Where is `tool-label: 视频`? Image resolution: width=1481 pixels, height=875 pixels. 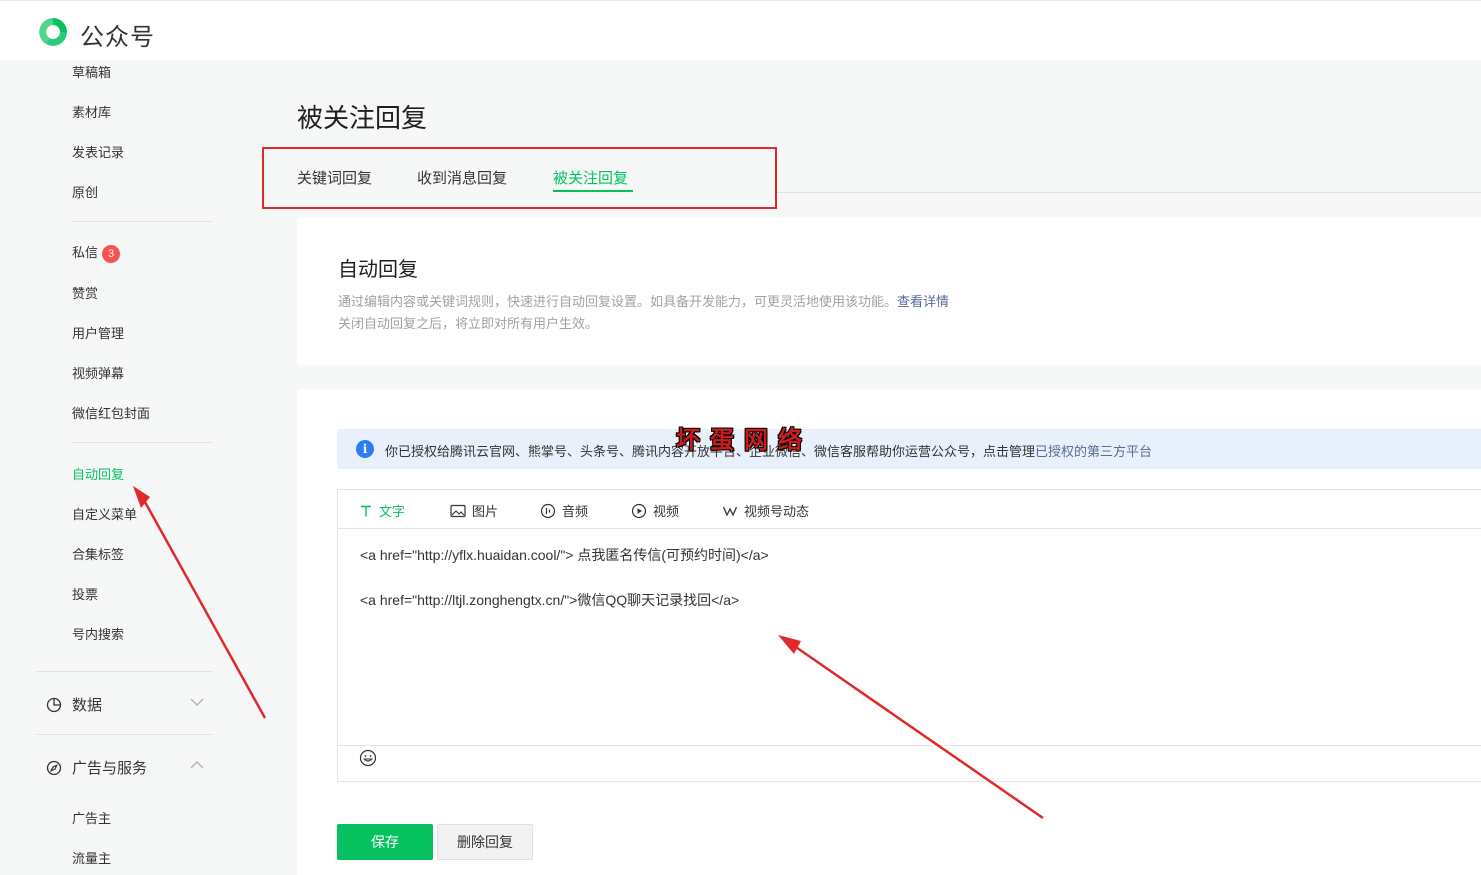
tool-label: 视频 is located at coordinates (666, 511).